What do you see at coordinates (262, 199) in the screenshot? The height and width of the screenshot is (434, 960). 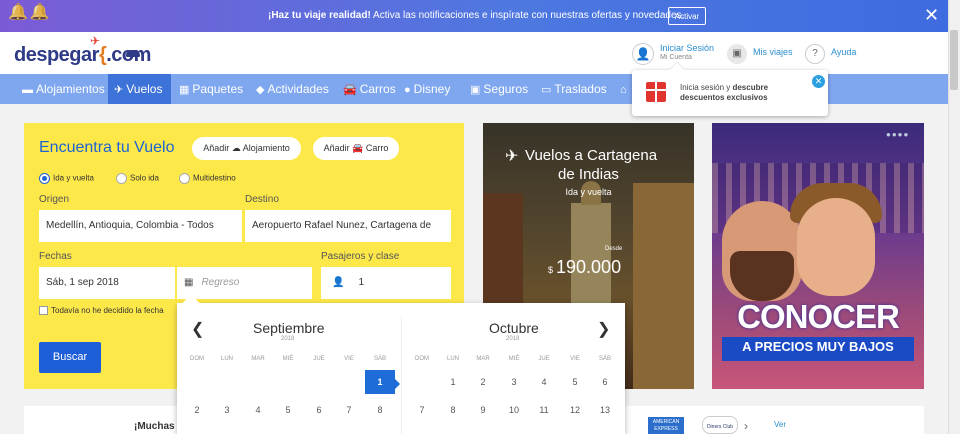 I see `destination-label: Destino` at bounding box center [262, 199].